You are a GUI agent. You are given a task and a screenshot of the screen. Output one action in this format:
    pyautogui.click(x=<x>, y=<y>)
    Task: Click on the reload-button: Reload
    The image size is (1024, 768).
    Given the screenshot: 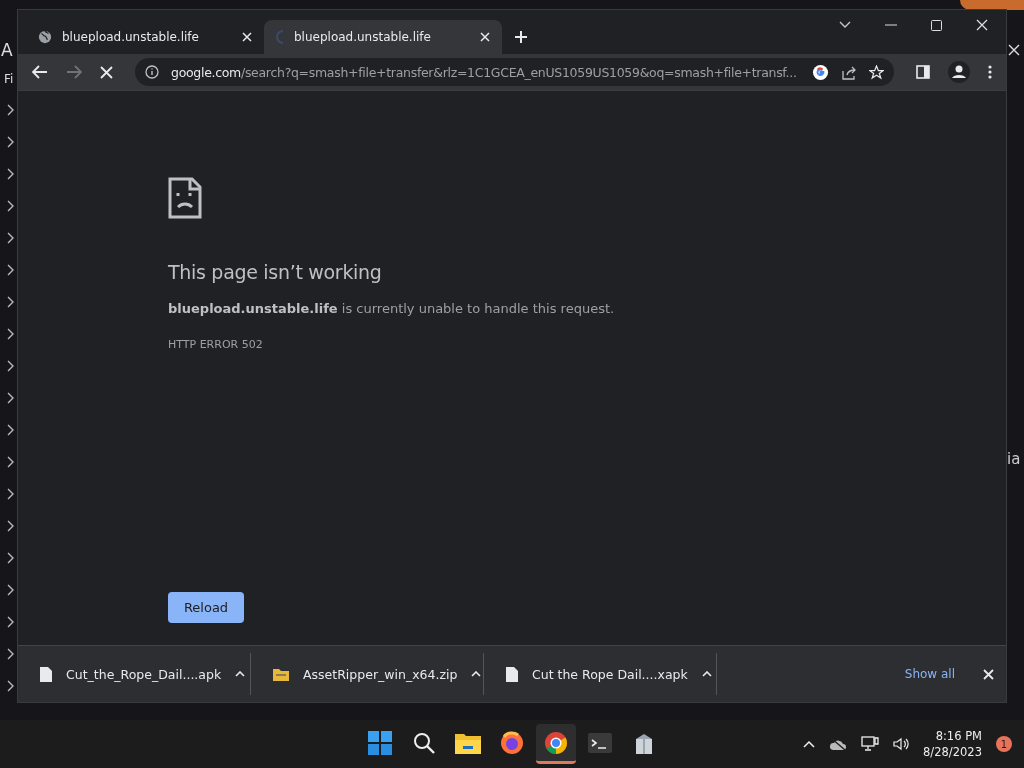 What is the action you would take?
    pyautogui.click(x=206, y=607)
    